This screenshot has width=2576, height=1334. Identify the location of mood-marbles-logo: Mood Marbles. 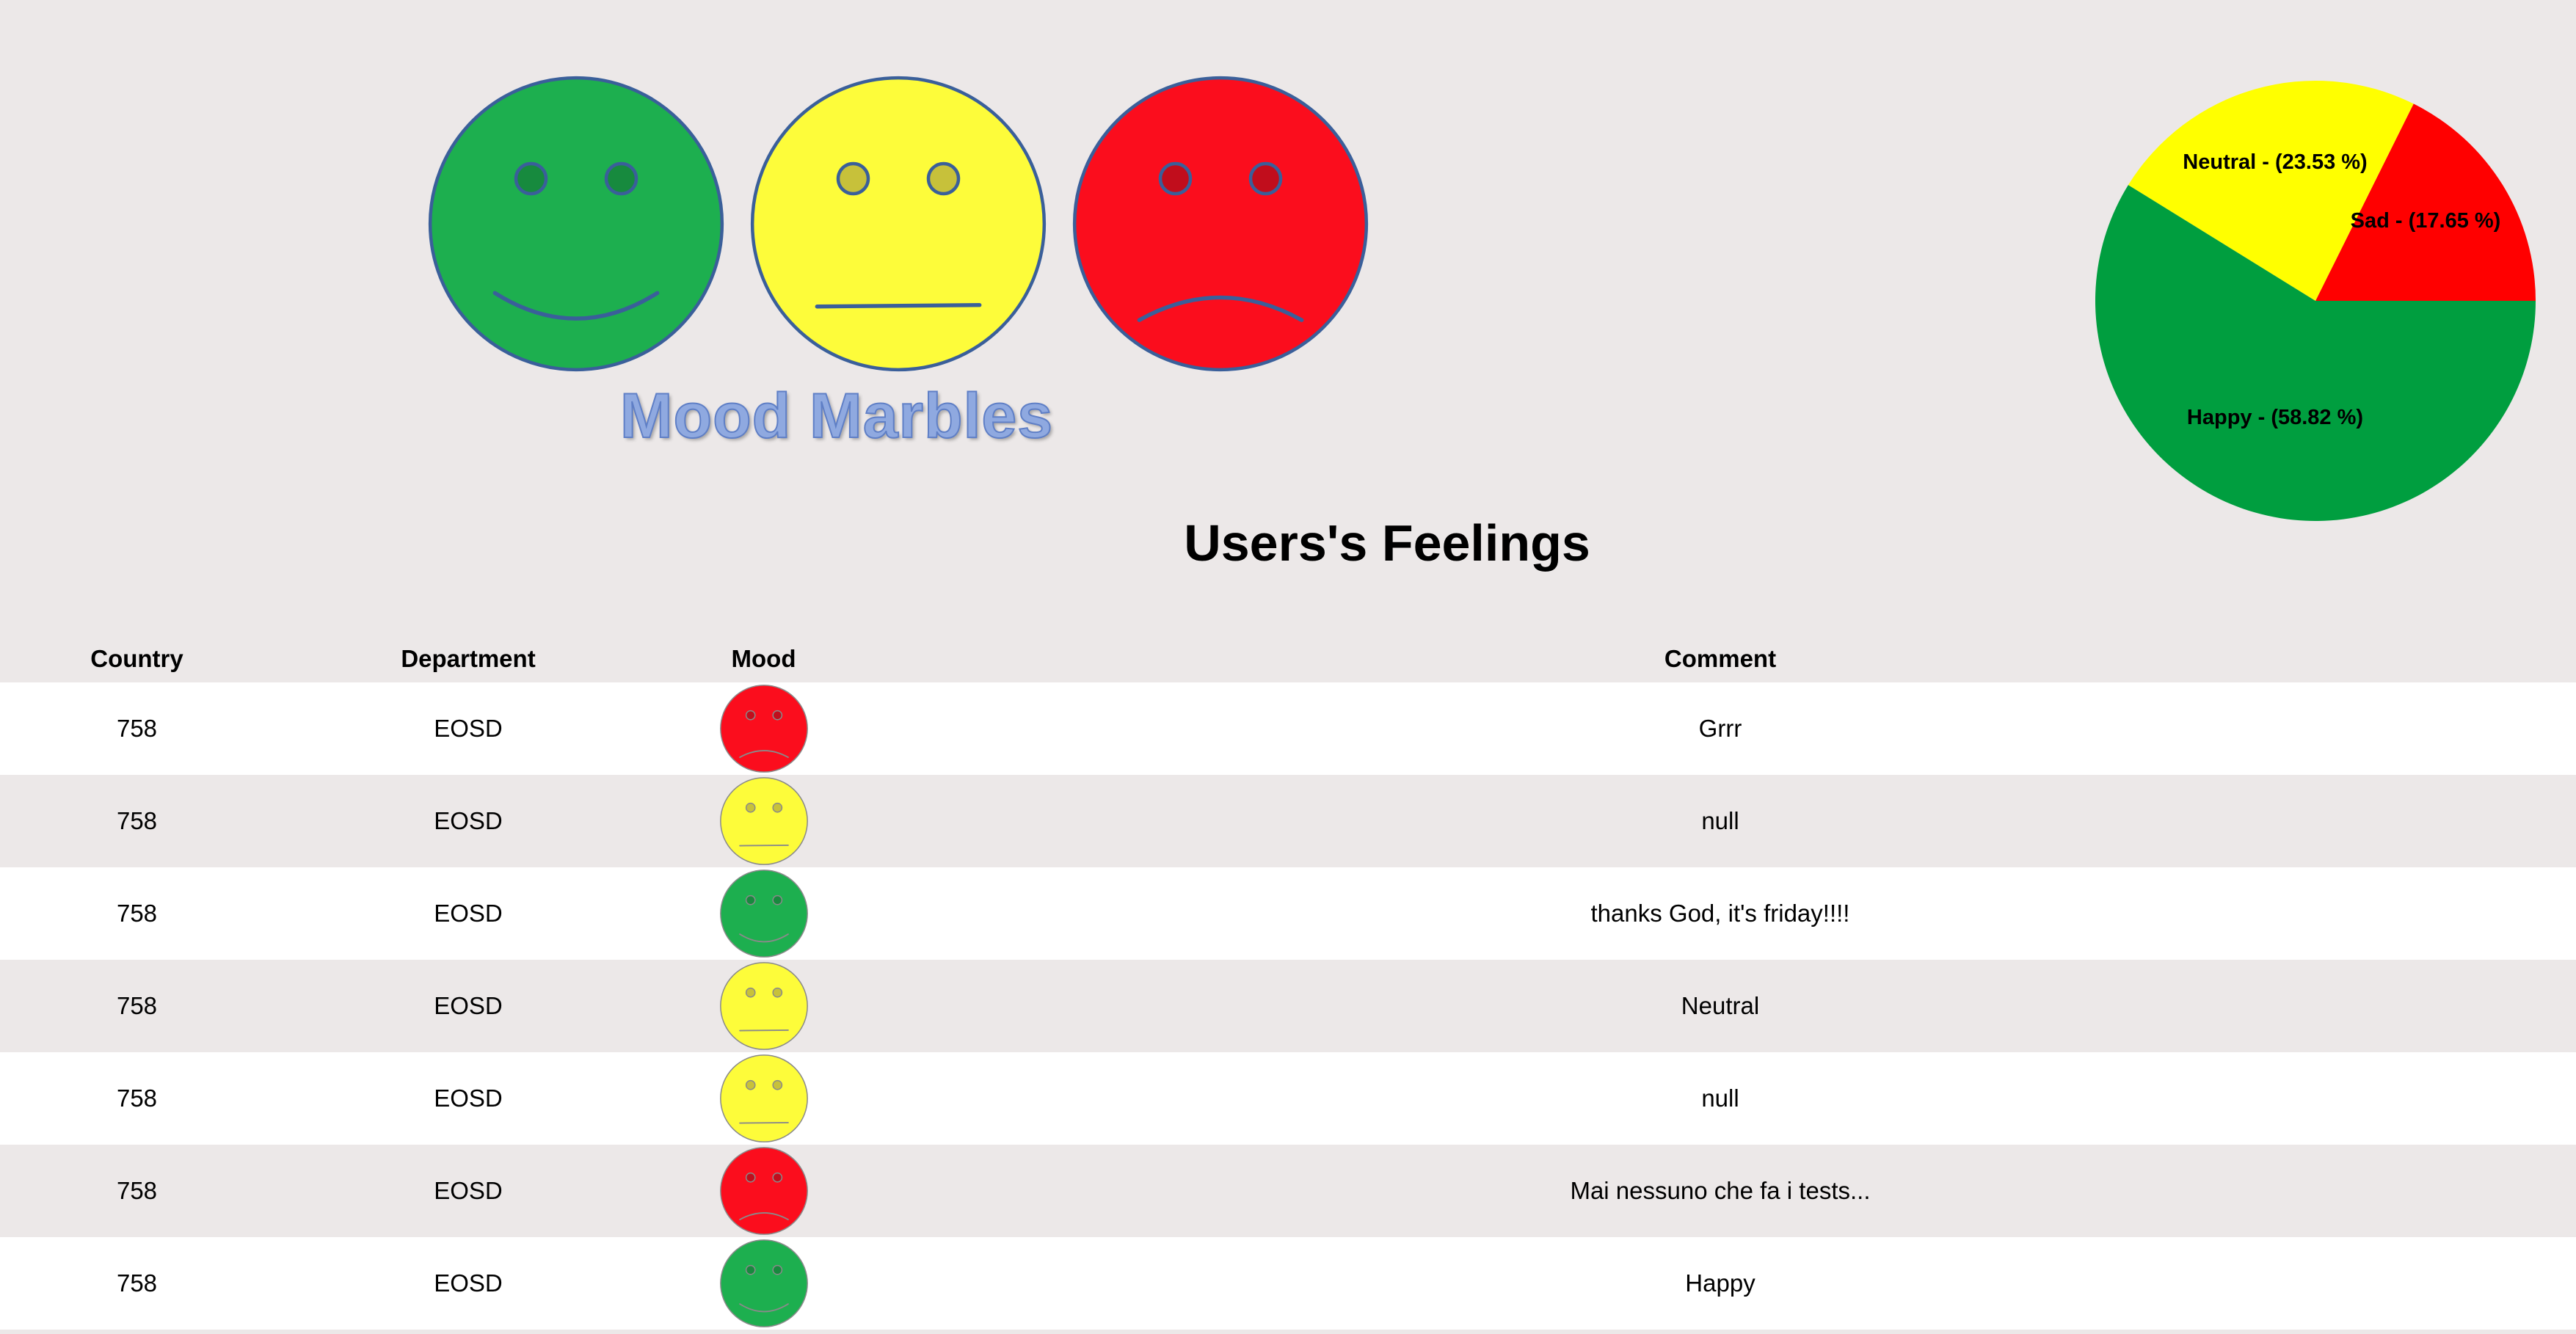
(895, 271).